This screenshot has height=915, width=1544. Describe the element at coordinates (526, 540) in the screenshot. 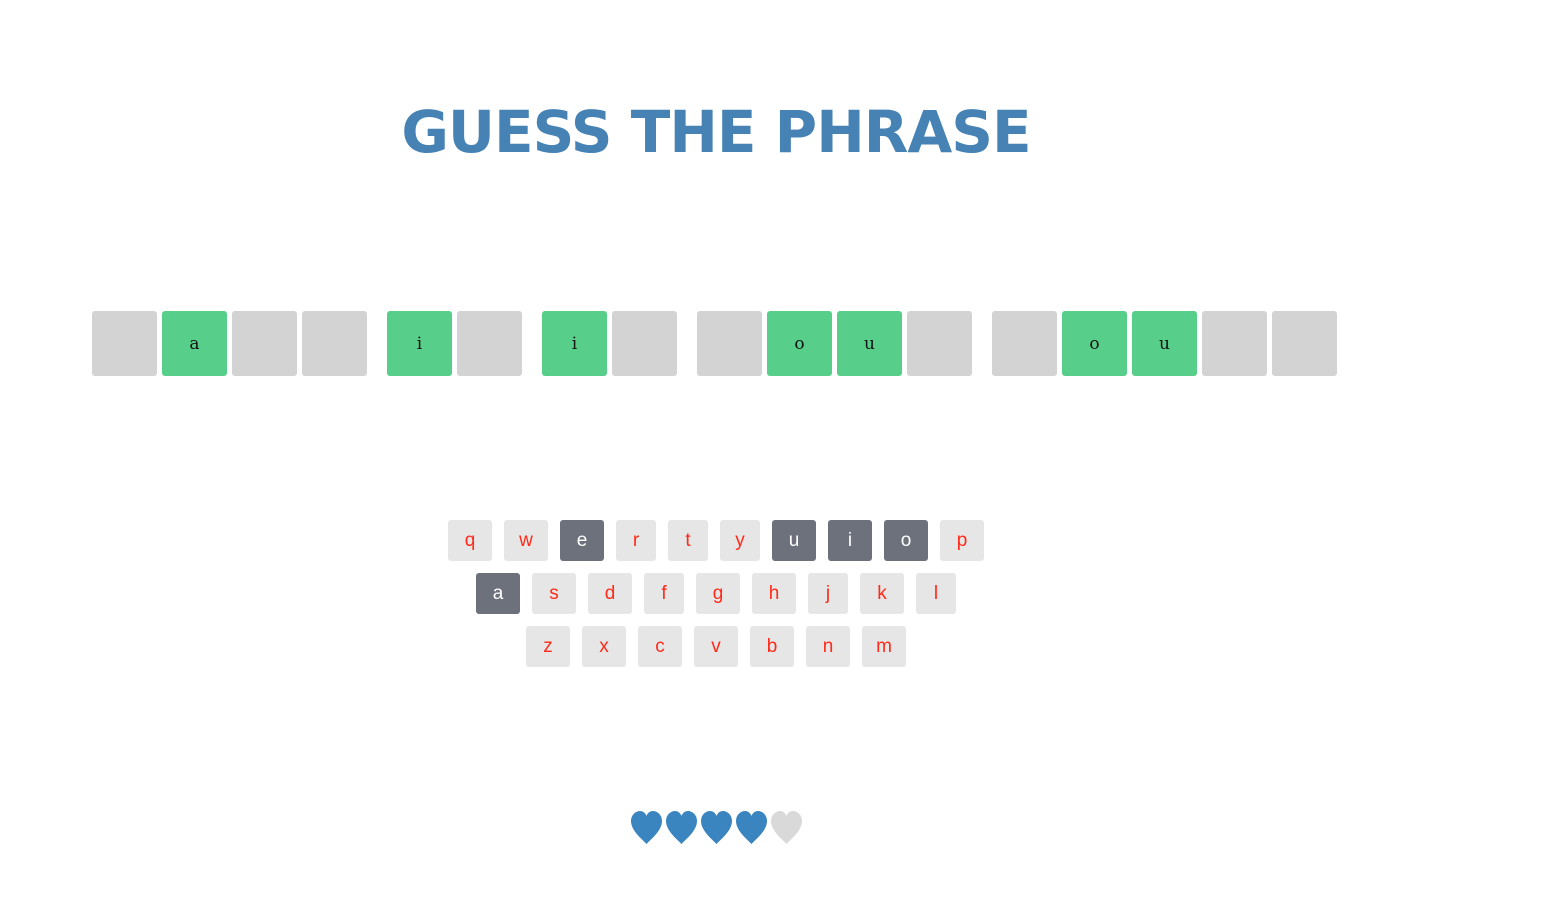

I see `key-w: w` at that location.